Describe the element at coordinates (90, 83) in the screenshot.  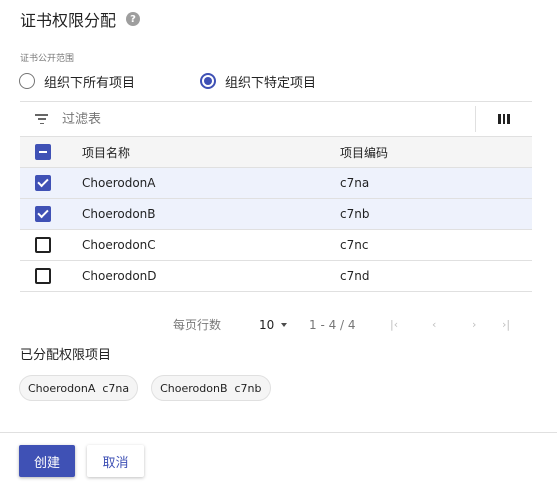
I see `radio-all-projects-label: 组织下所有项目` at that location.